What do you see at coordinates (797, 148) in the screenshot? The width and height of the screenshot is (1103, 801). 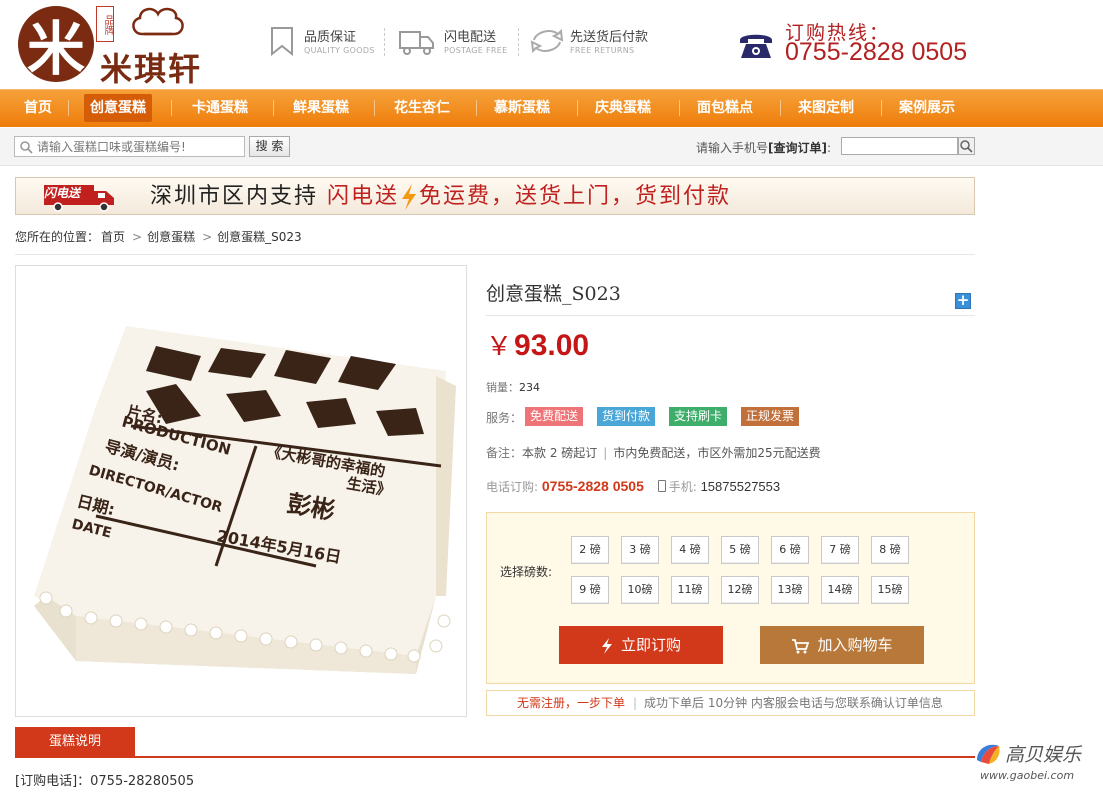 I see `order-query-link: [查询订单]` at bounding box center [797, 148].